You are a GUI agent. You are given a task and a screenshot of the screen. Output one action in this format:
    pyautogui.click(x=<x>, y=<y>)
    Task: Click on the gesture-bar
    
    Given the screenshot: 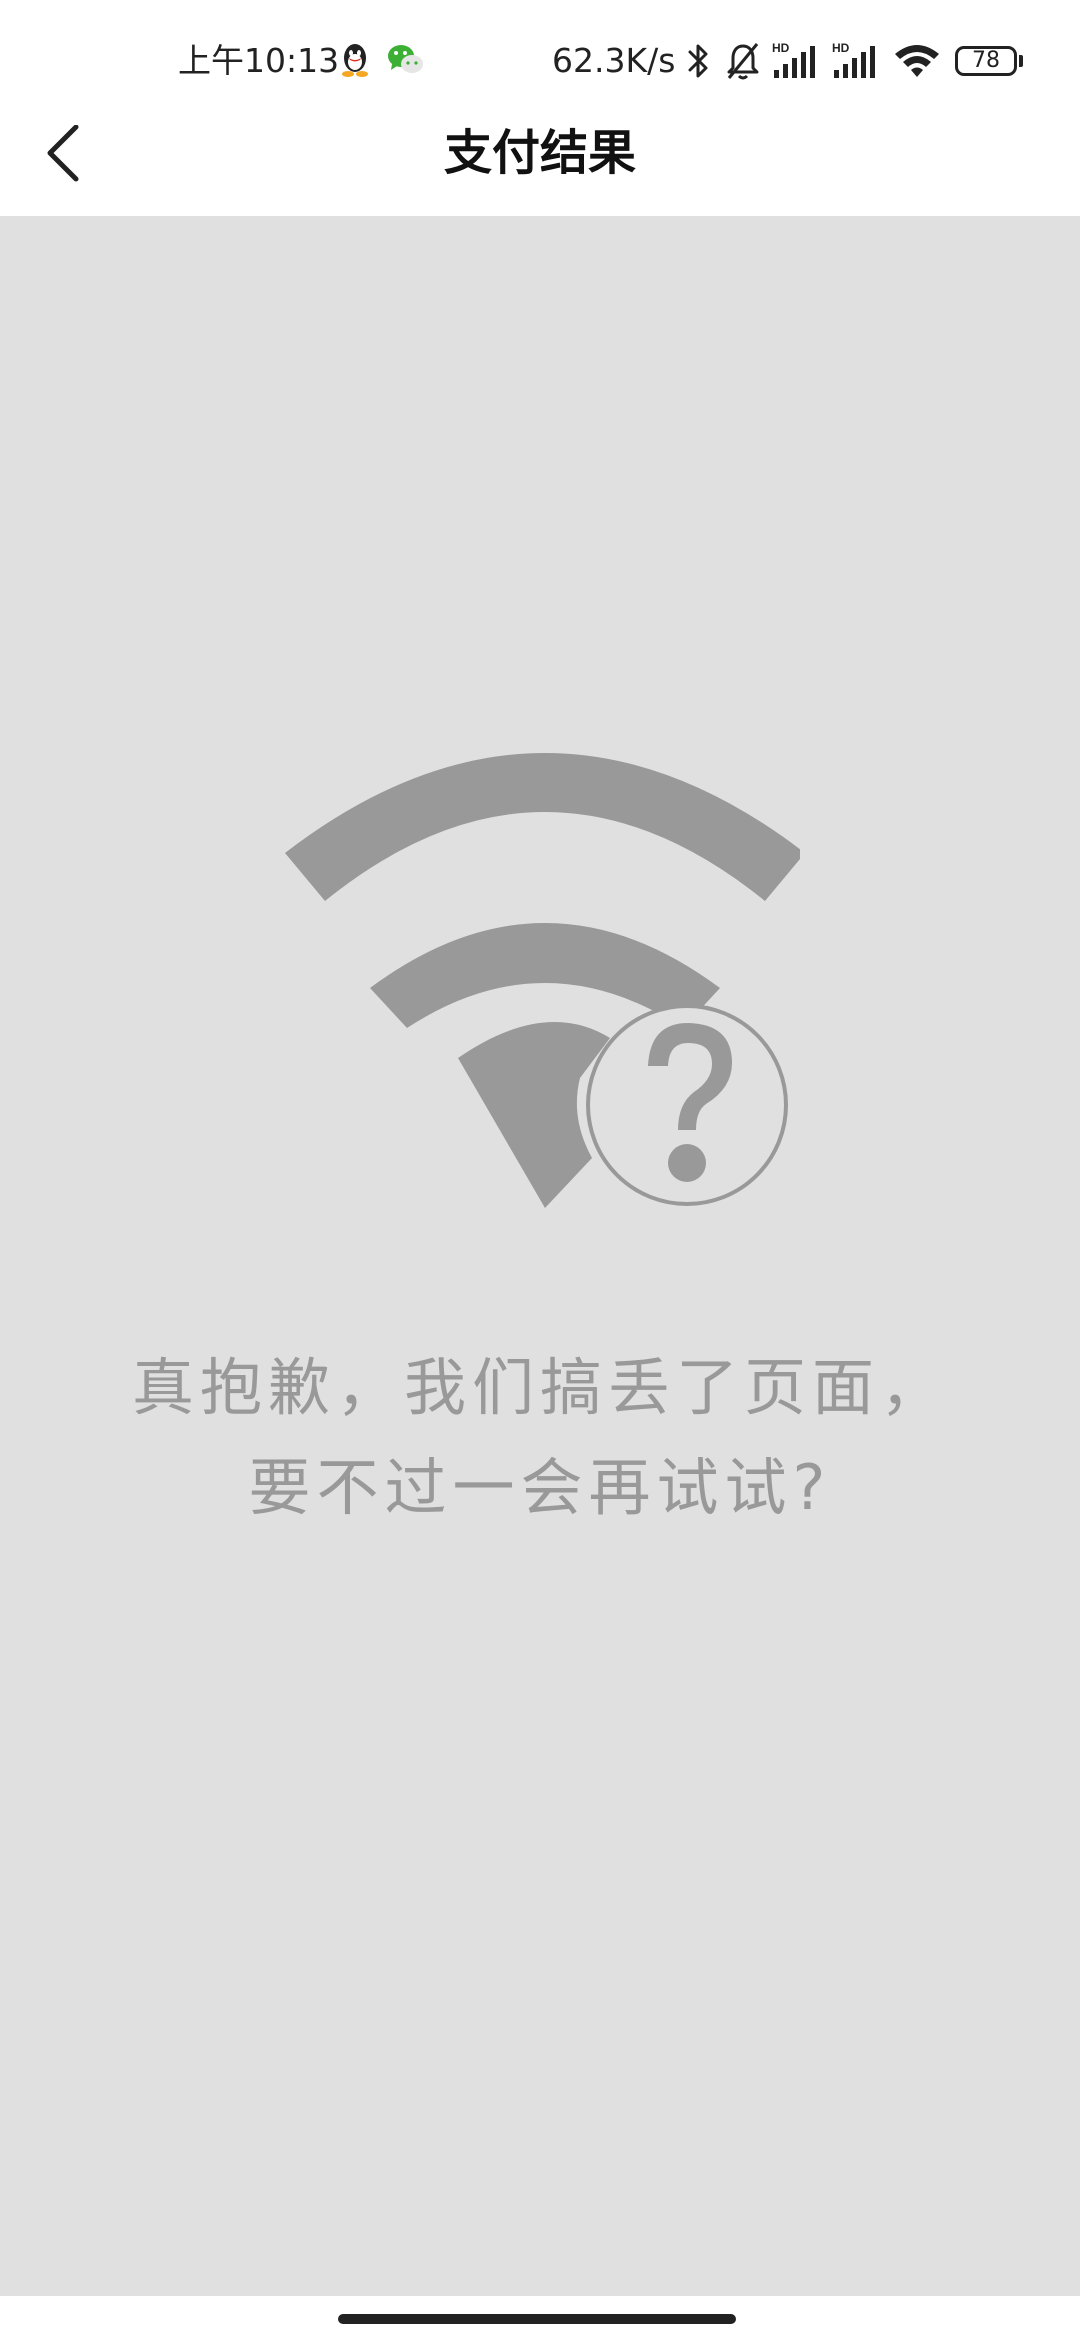 What is the action you would take?
    pyautogui.click(x=540, y=2318)
    